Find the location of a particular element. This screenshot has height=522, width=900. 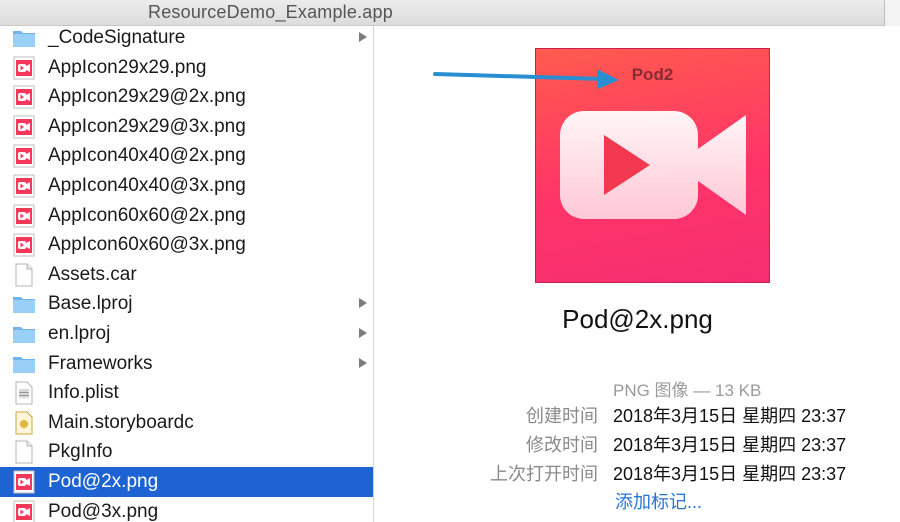

window-title: ResourceDemo_Example.app is located at coordinates (270, 12).